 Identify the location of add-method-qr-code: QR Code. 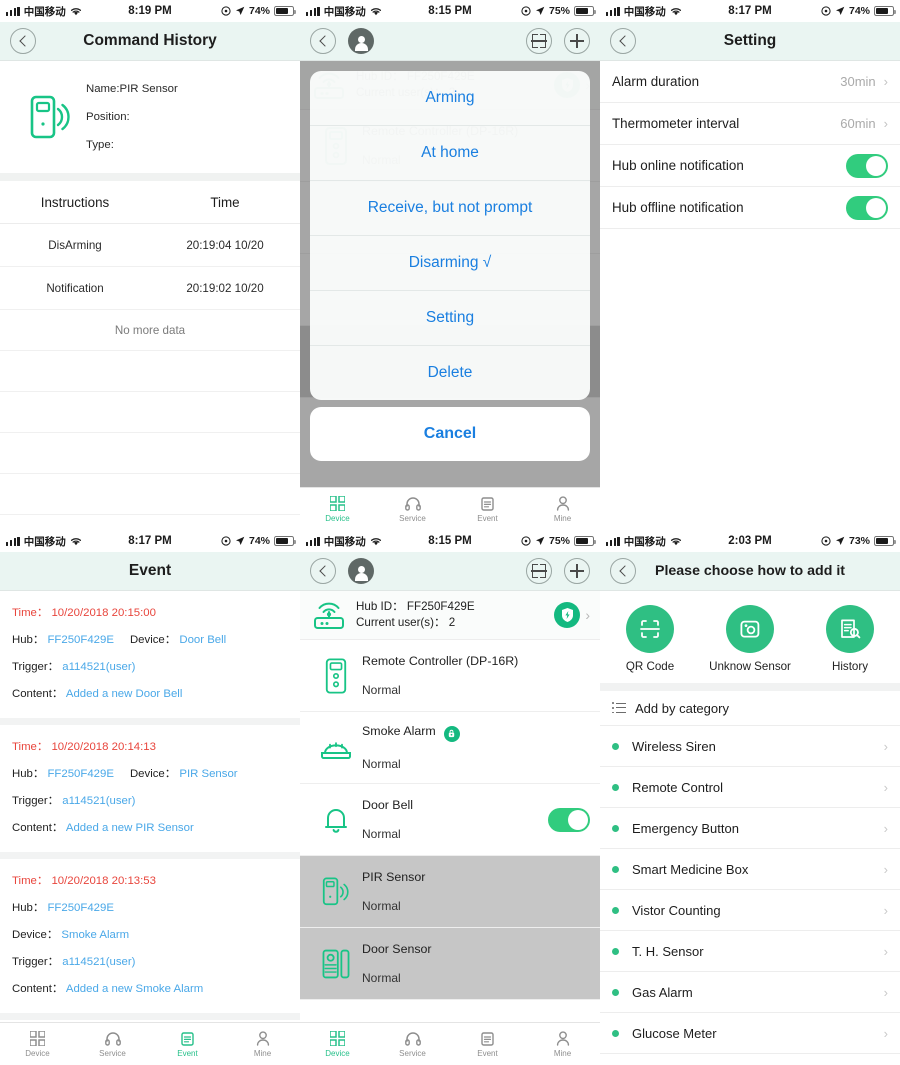
(650, 639).